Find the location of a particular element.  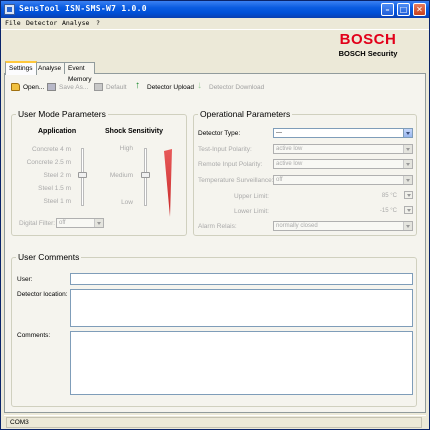

close-button: ✕ is located at coordinates (419, 9).